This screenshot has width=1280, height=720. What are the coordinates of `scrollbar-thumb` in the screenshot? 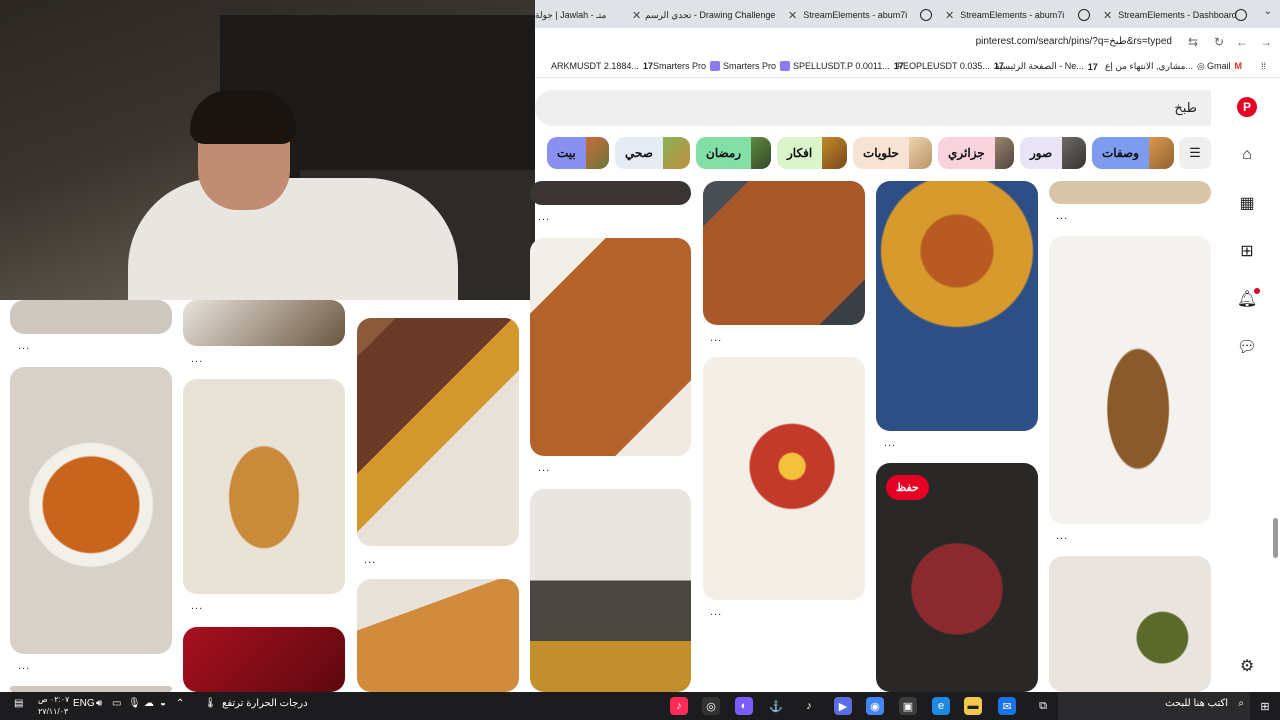 It's located at (1275, 538).